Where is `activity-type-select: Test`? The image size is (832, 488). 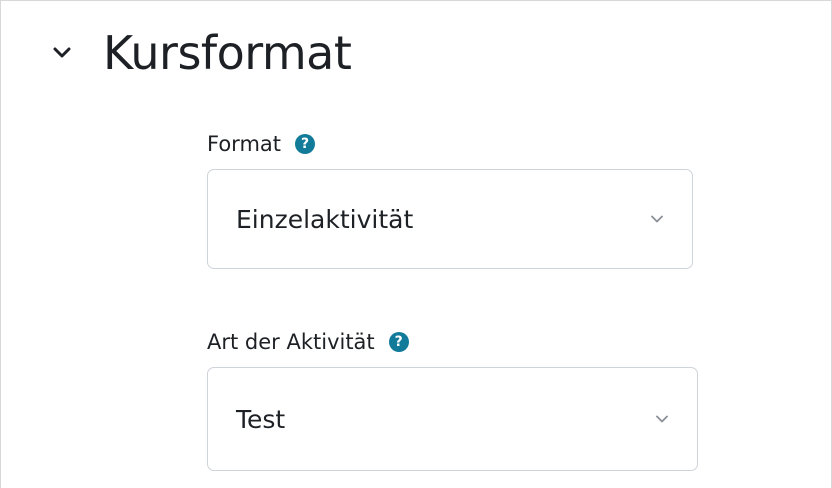 activity-type-select: Test is located at coordinates (452, 419).